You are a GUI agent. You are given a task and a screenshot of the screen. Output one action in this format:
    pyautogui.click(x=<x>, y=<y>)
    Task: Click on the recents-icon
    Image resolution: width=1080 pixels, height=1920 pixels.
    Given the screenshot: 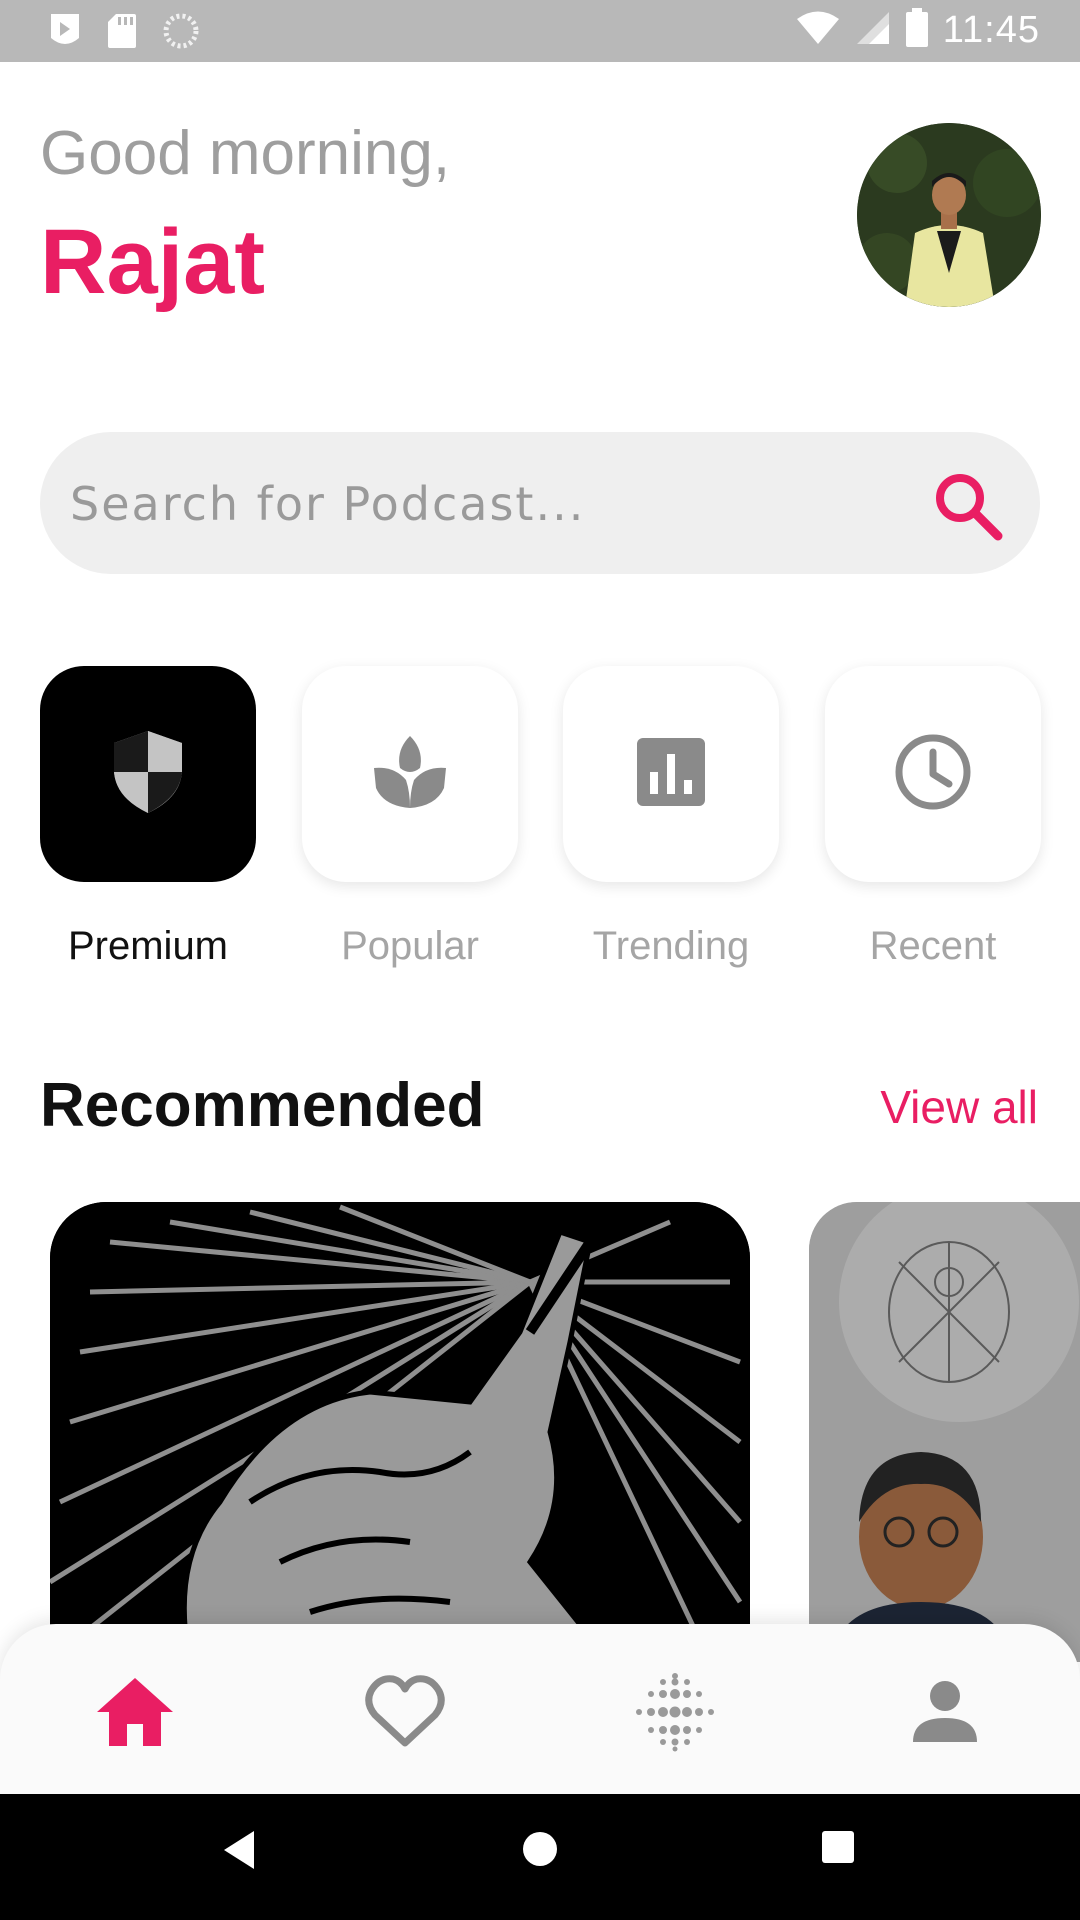 What is the action you would take?
    pyautogui.click(x=838, y=1849)
    